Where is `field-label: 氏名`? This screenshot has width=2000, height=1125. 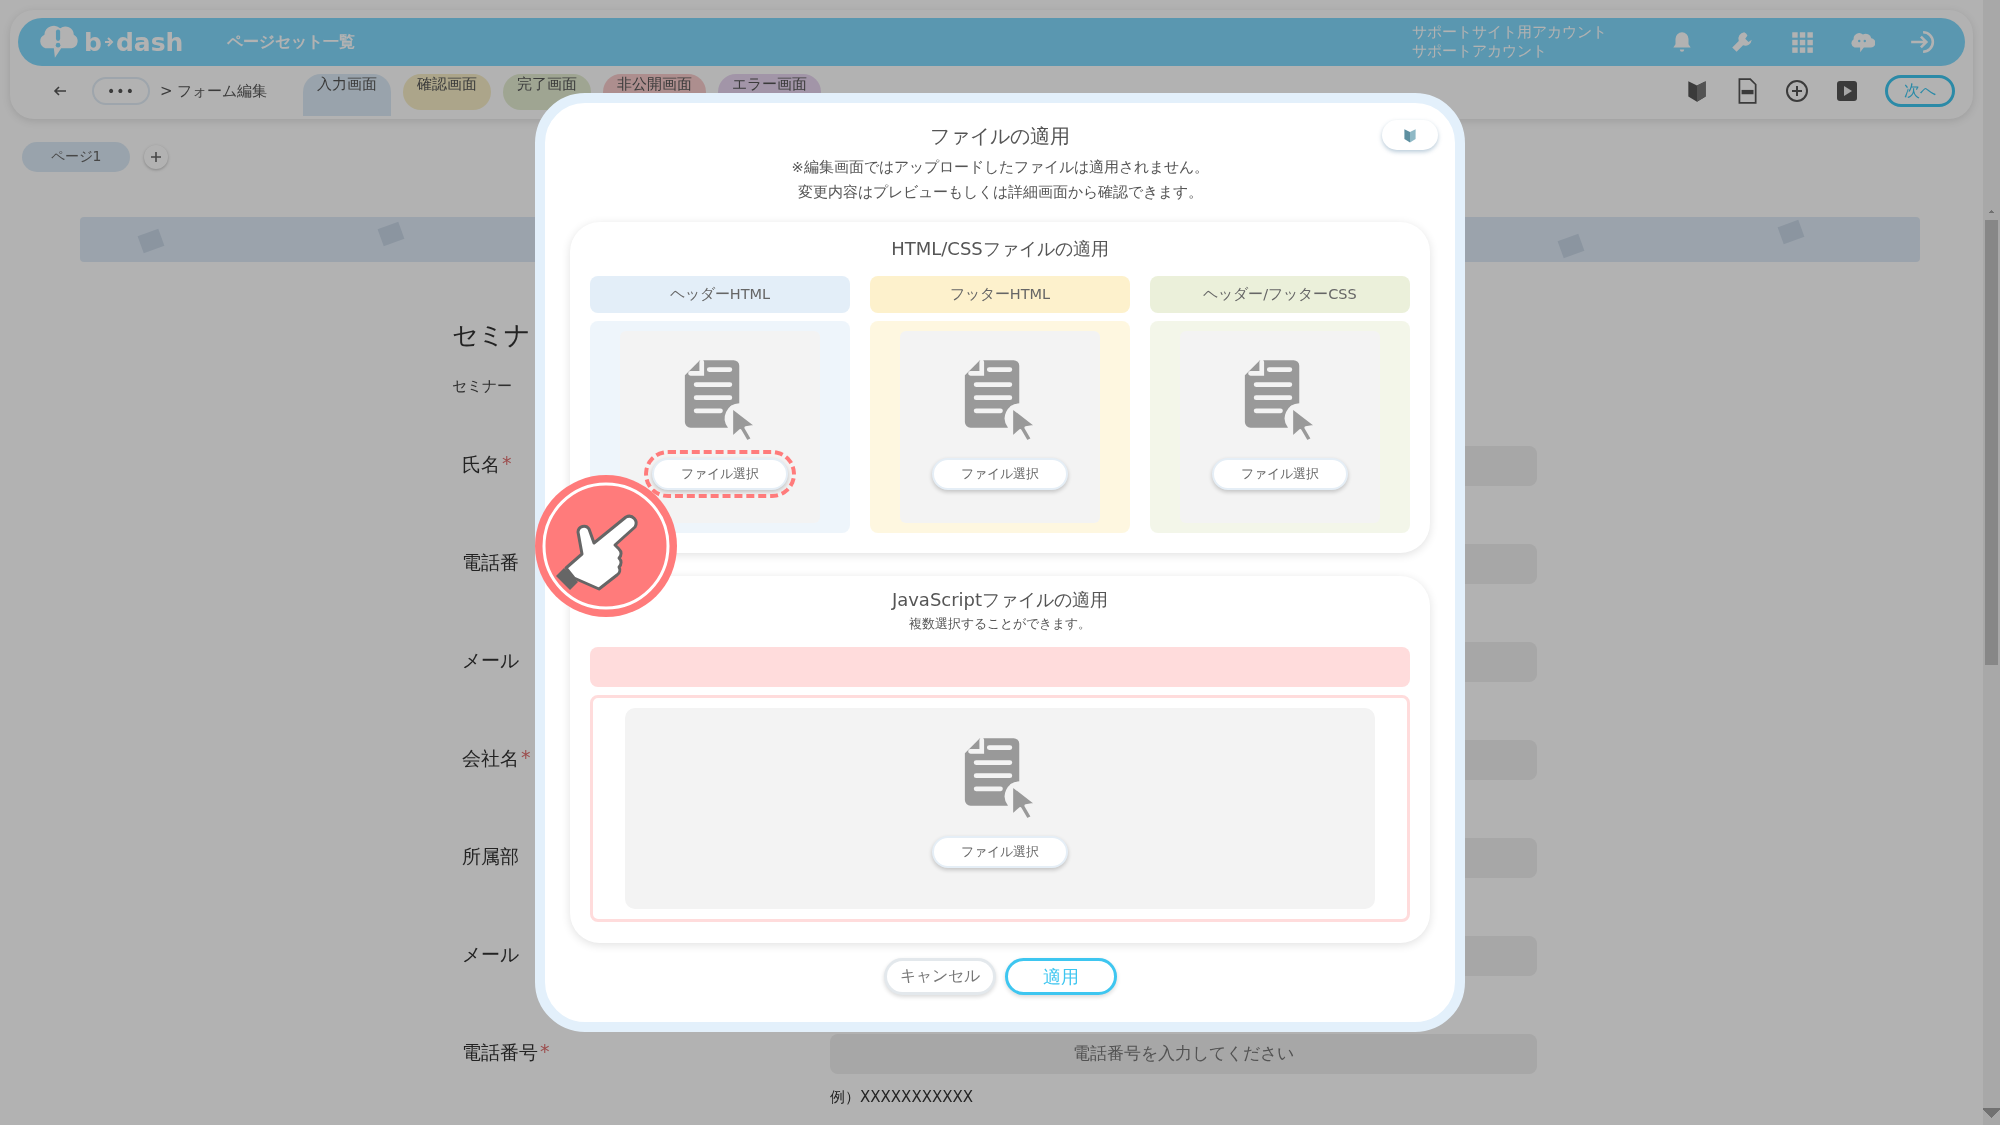 field-label: 氏名 is located at coordinates (481, 464).